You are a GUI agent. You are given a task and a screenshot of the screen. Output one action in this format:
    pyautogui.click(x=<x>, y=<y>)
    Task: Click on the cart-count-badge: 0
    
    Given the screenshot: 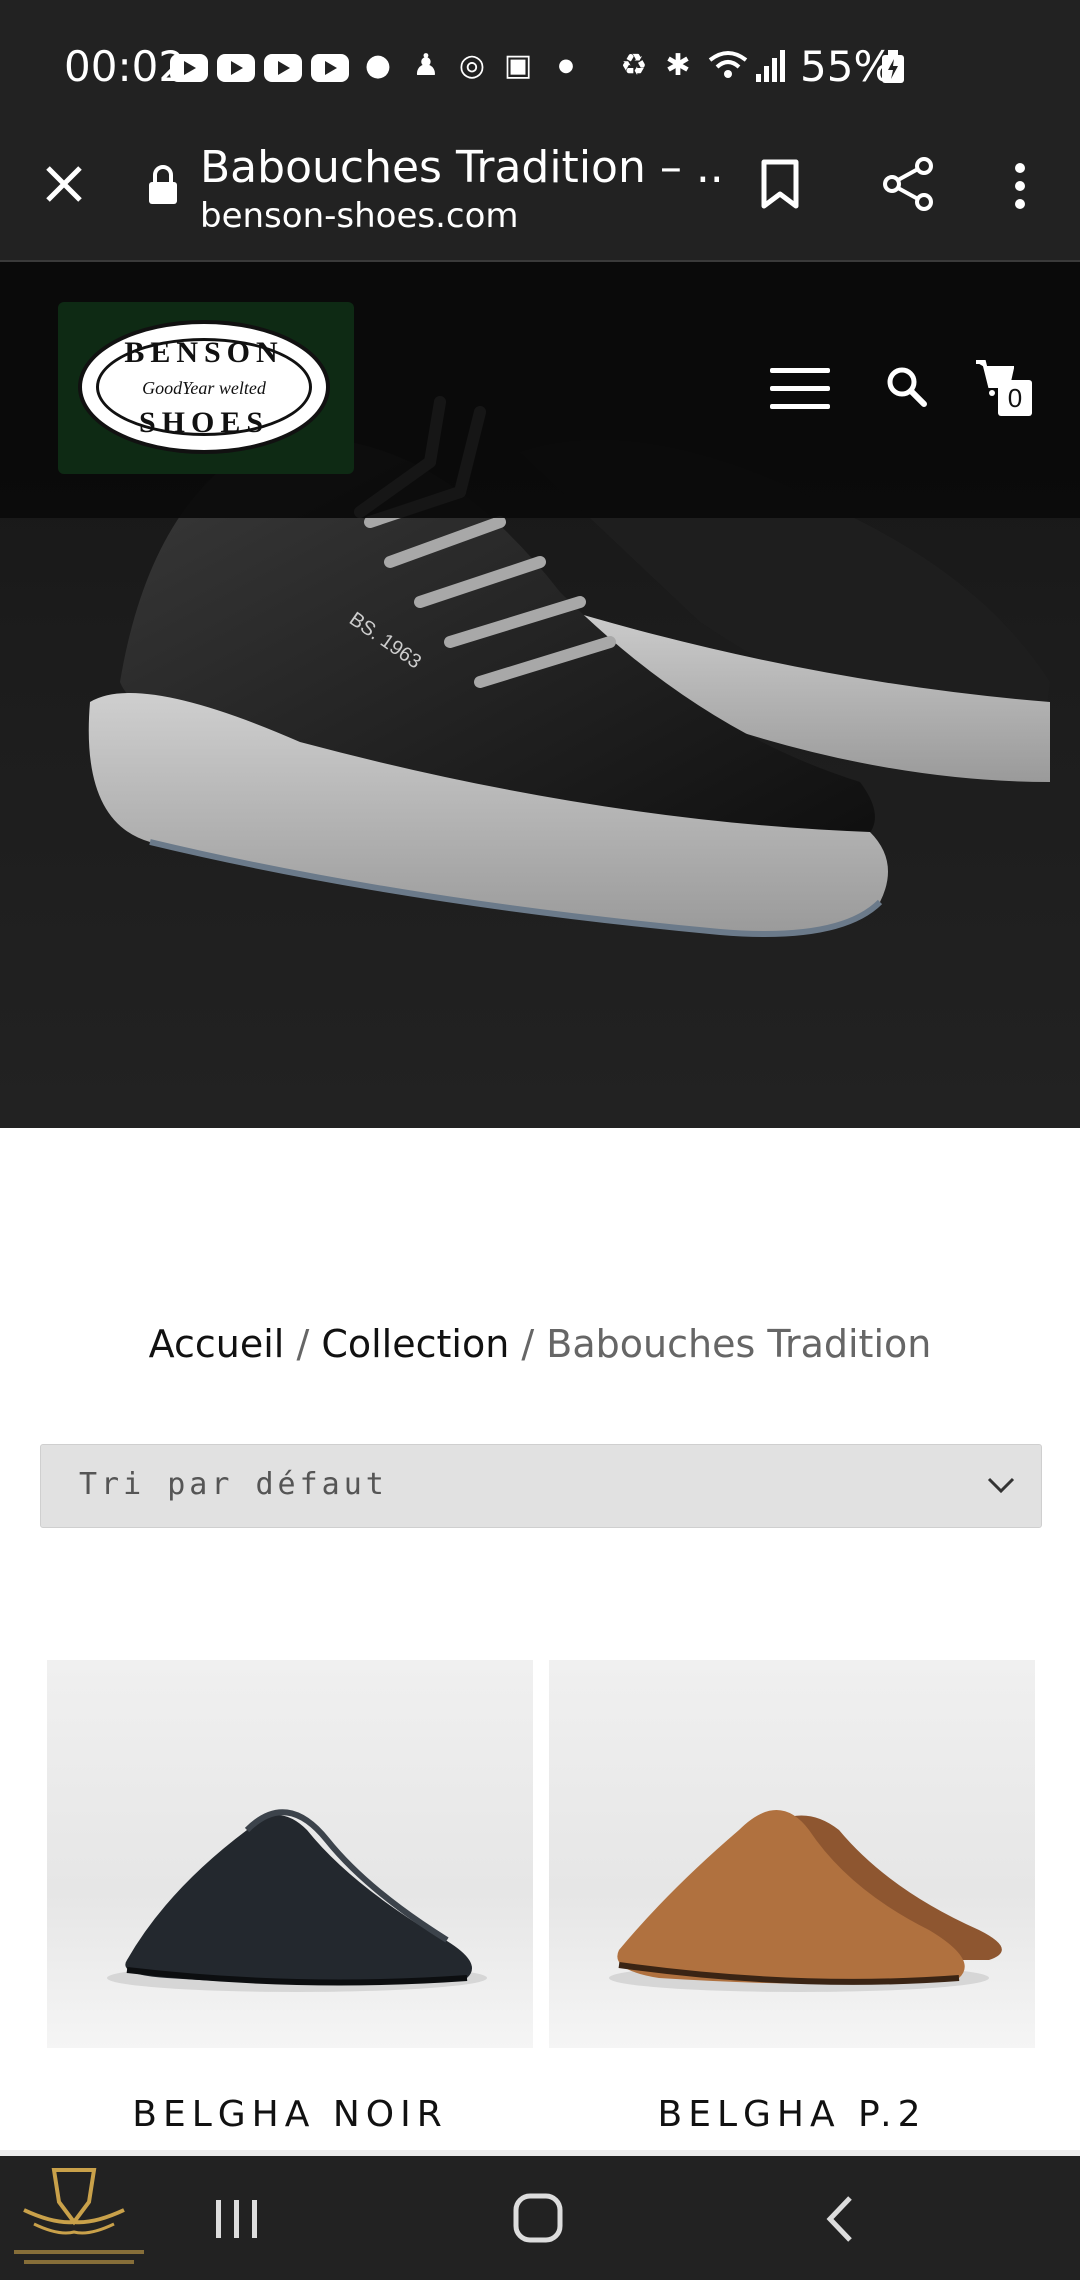 What is the action you would take?
    pyautogui.click(x=1015, y=398)
    